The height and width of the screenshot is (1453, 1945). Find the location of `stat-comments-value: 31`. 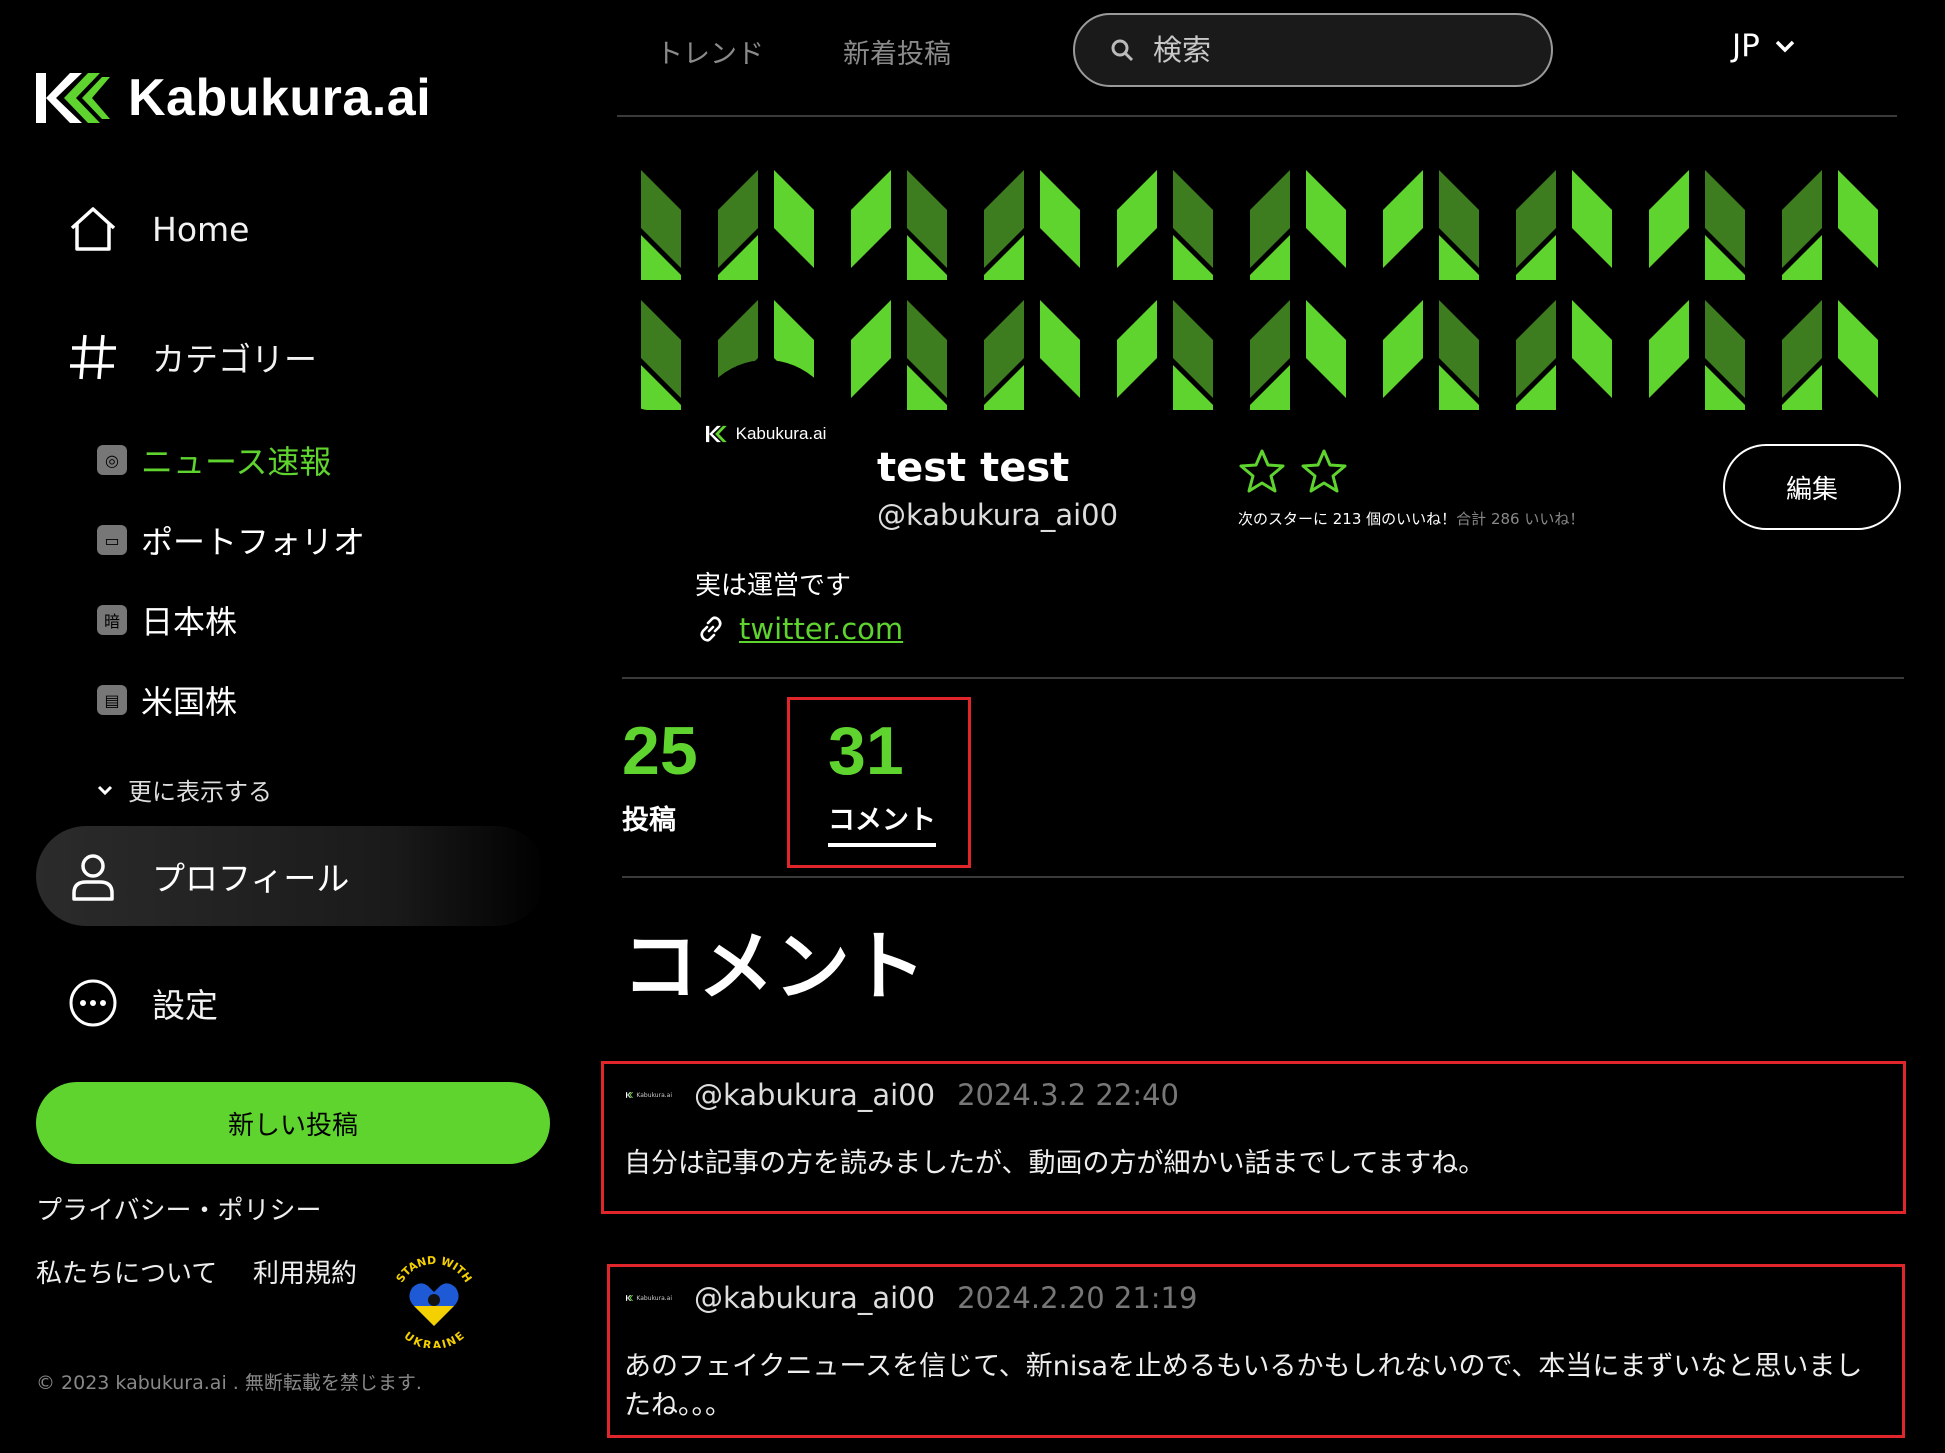

stat-comments-value: 31 is located at coordinates (866, 751).